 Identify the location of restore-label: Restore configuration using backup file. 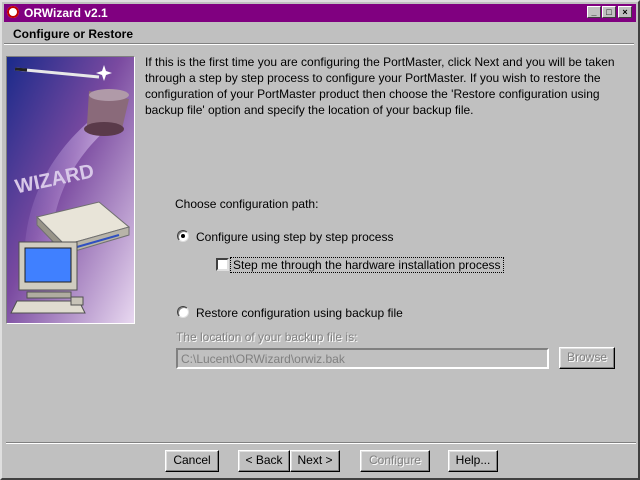
(299, 313).